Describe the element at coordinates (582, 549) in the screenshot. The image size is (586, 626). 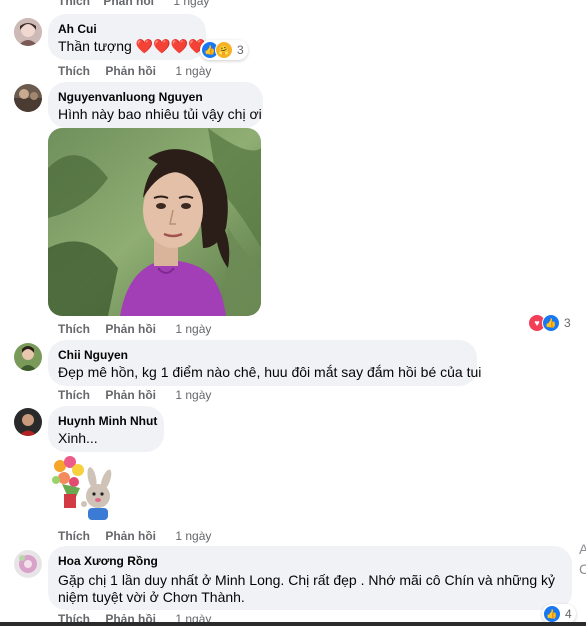
I see `edge-letter-a: A` at that location.